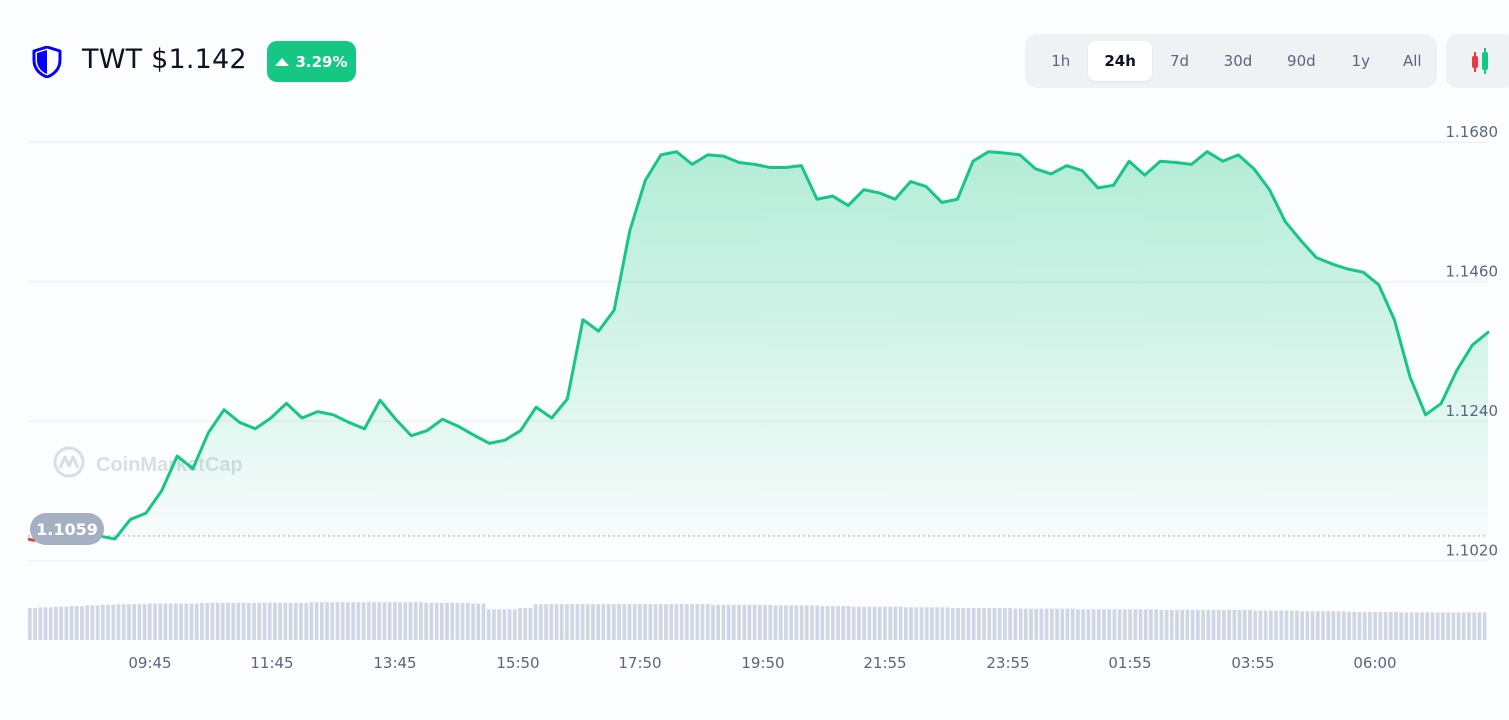 The width and height of the screenshot is (1509, 720). I want to click on price-change-value: 3.29%, so click(321, 61).